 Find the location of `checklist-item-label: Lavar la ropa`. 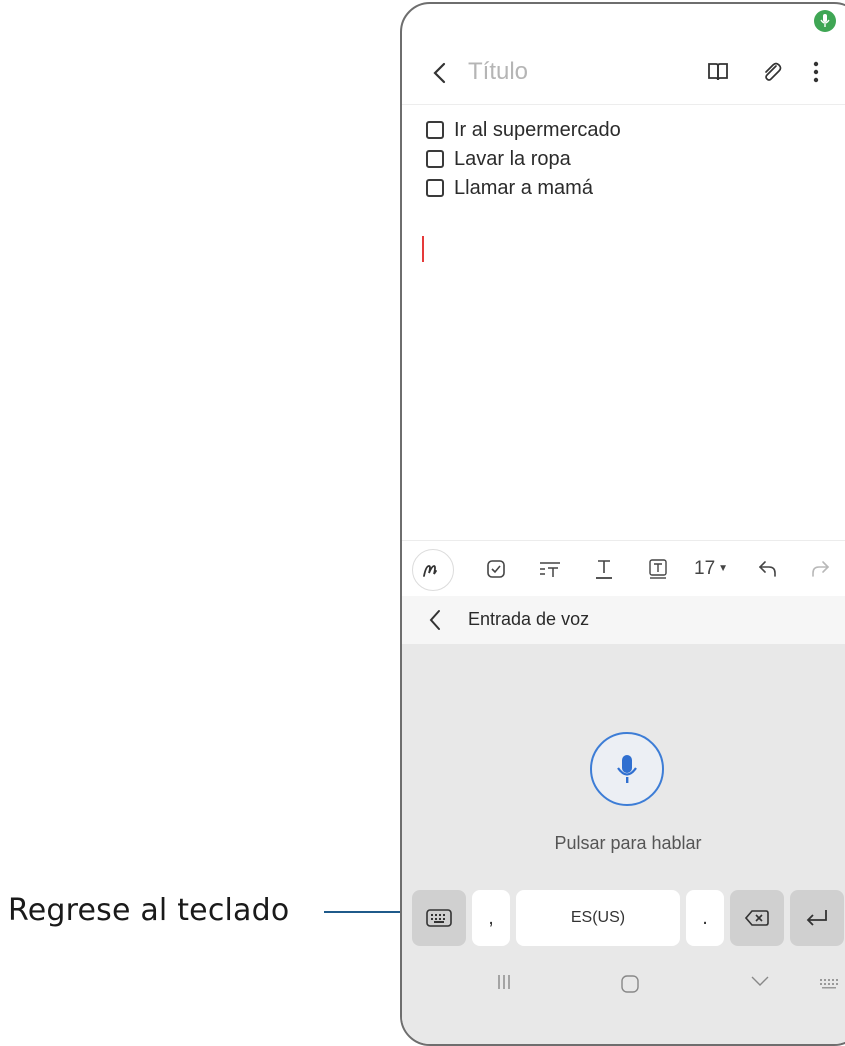

checklist-item-label: Lavar la ropa is located at coordinates (512, 158).